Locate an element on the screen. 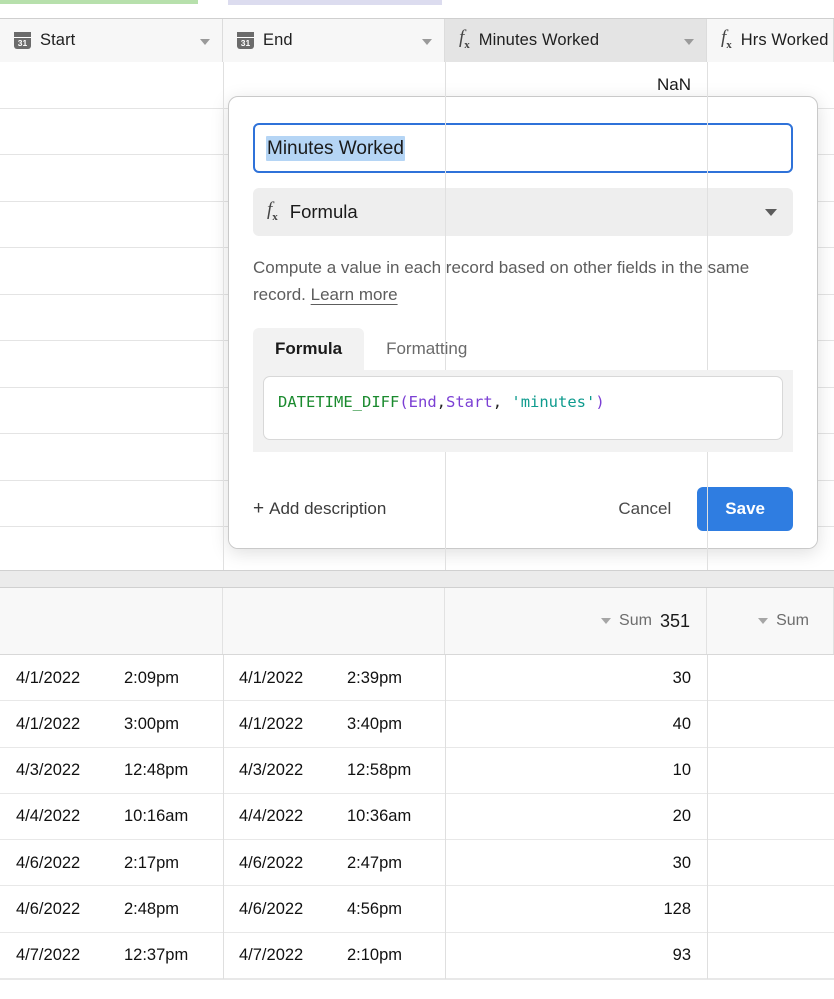 This screenshot has height=999, width=834. table-cell: 2:09pm is located at coordinates (165, 678).